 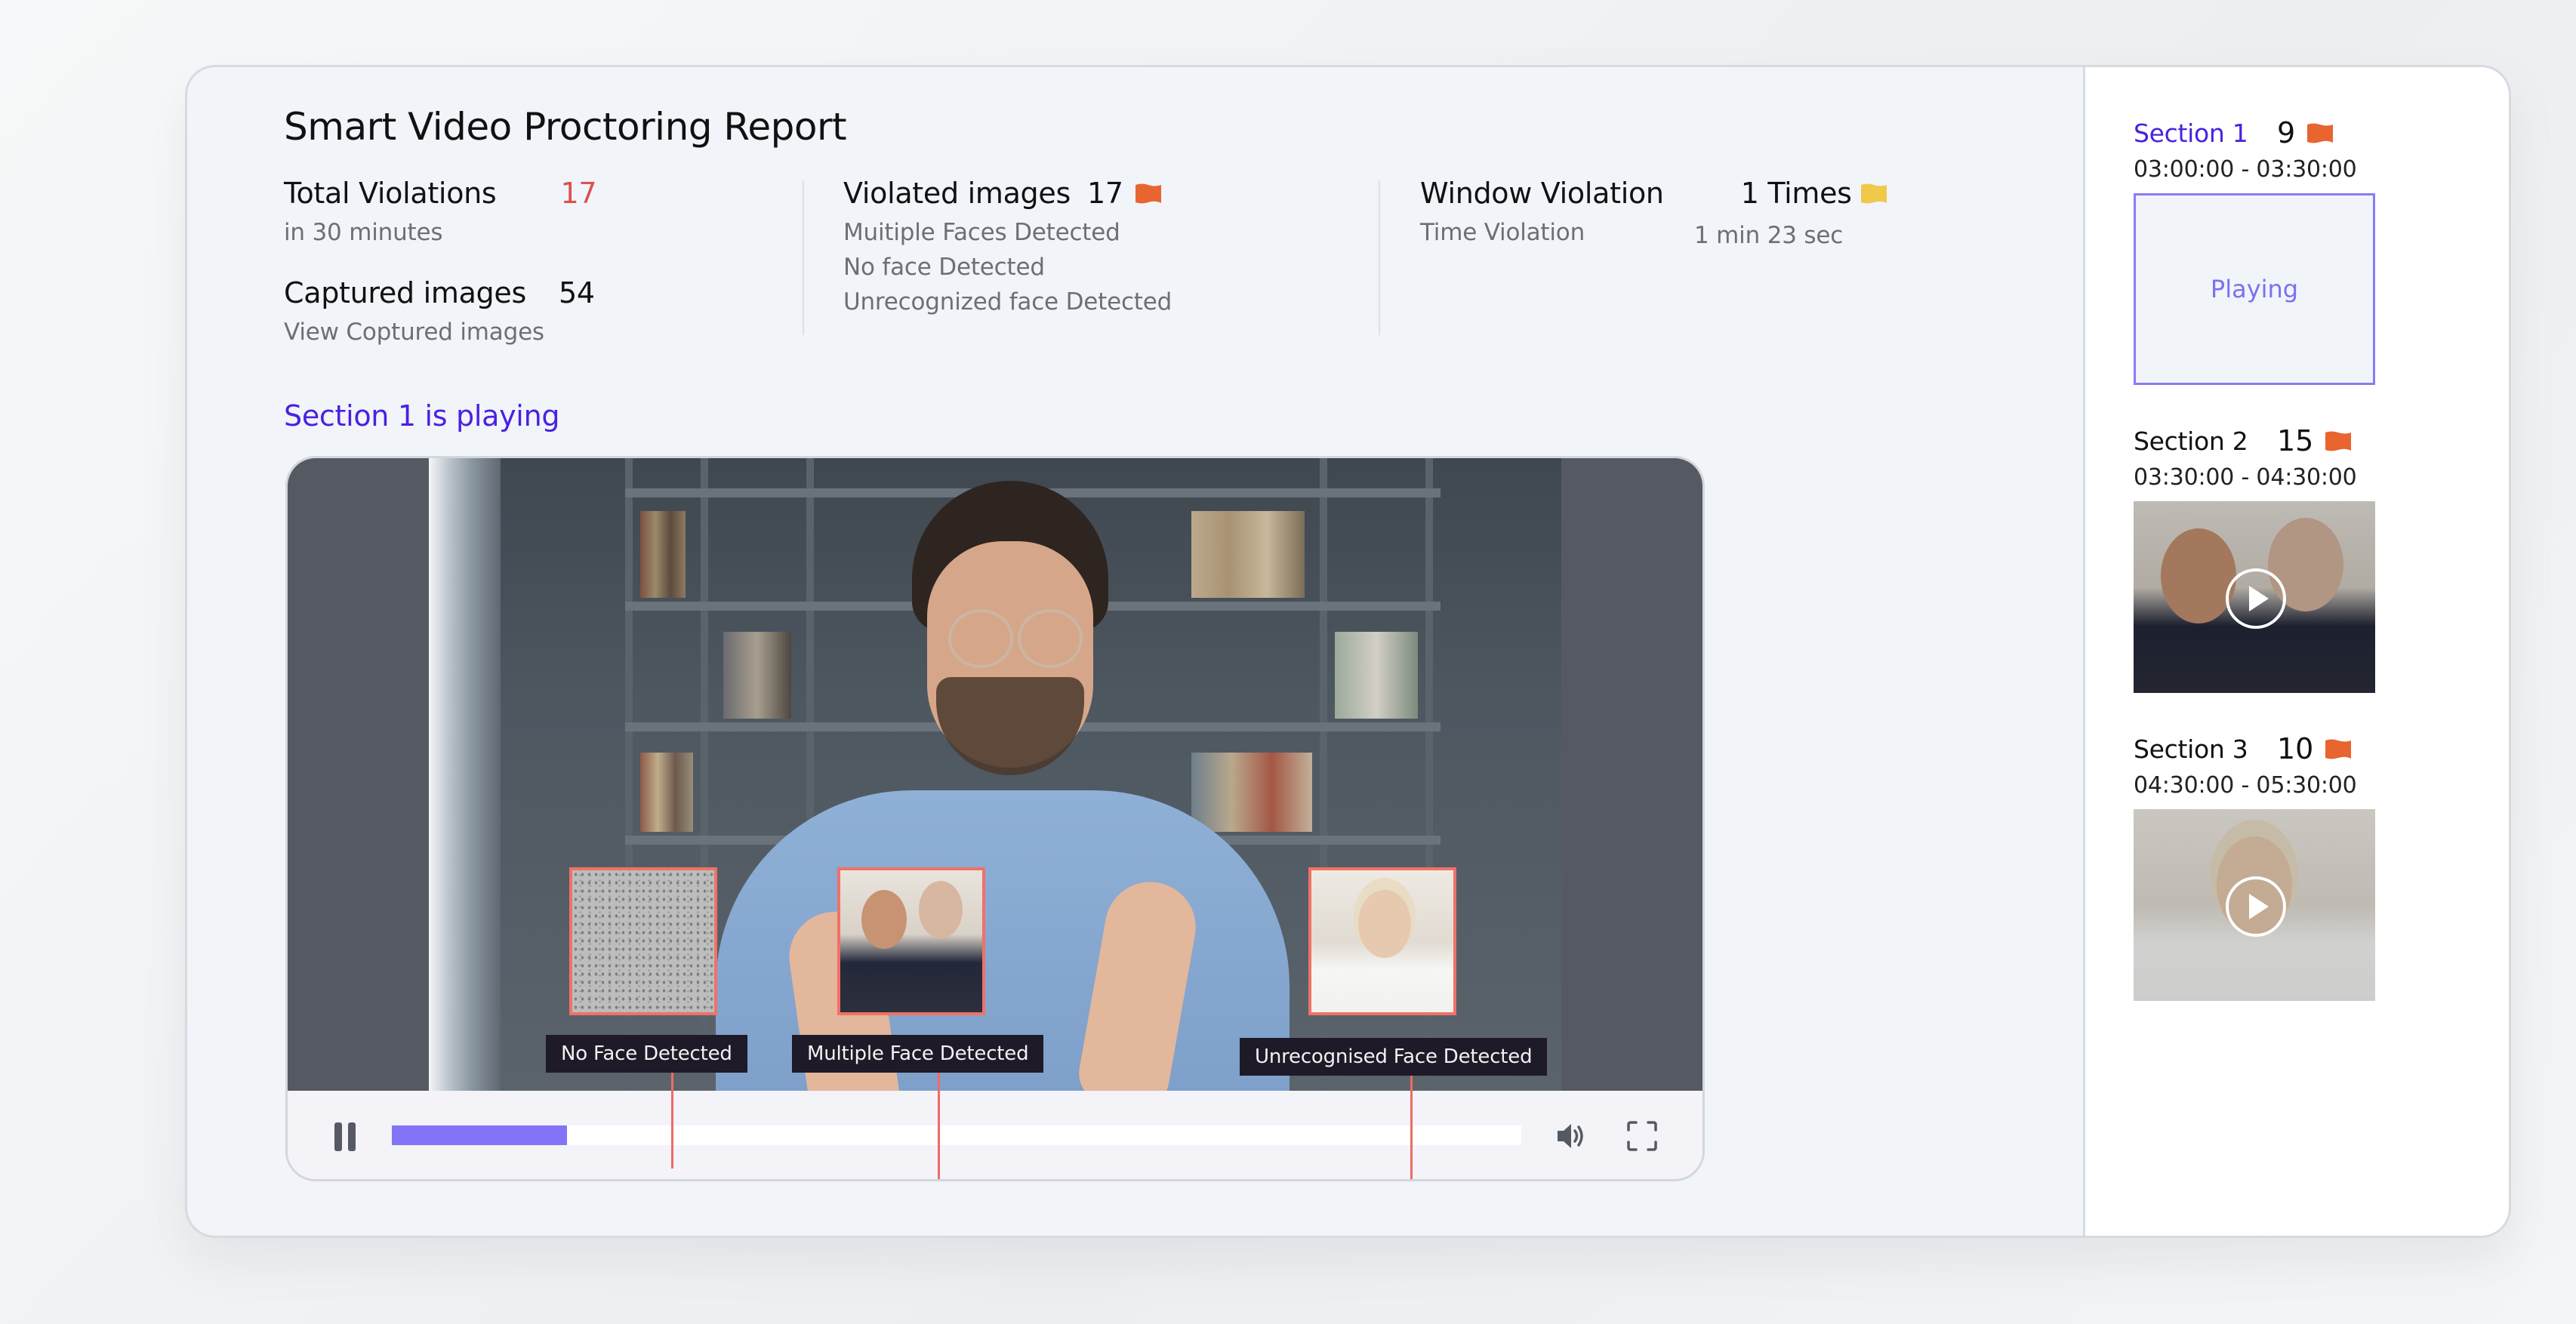 What do you see at coordinates (578, 193) in the screenshot?
I see `total-violations-value: 17` at bounding box center [578, 193].